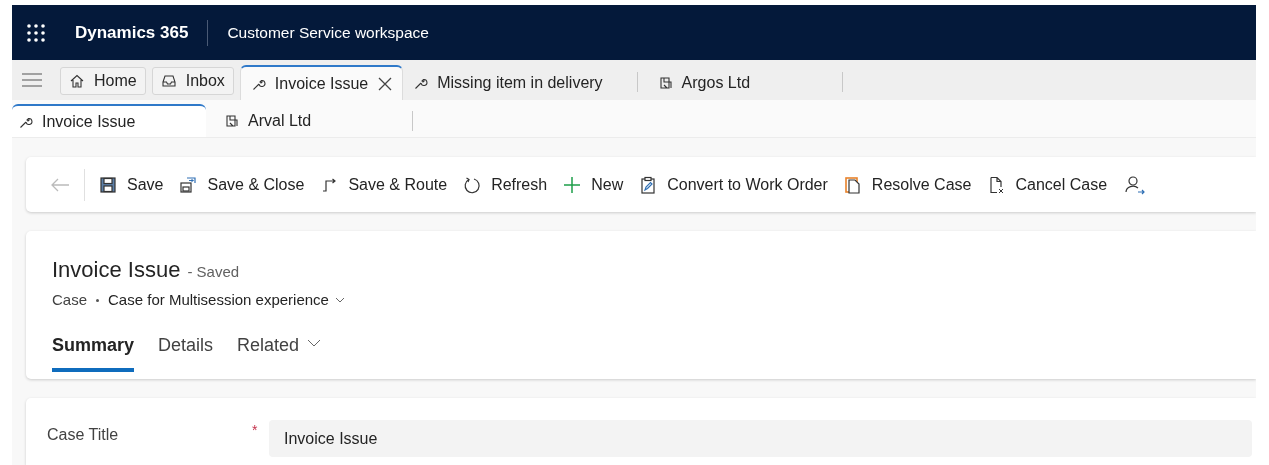 This screenshot has width=1269, height=465. I want to click on save-status: - Saved, so click(213, 272).